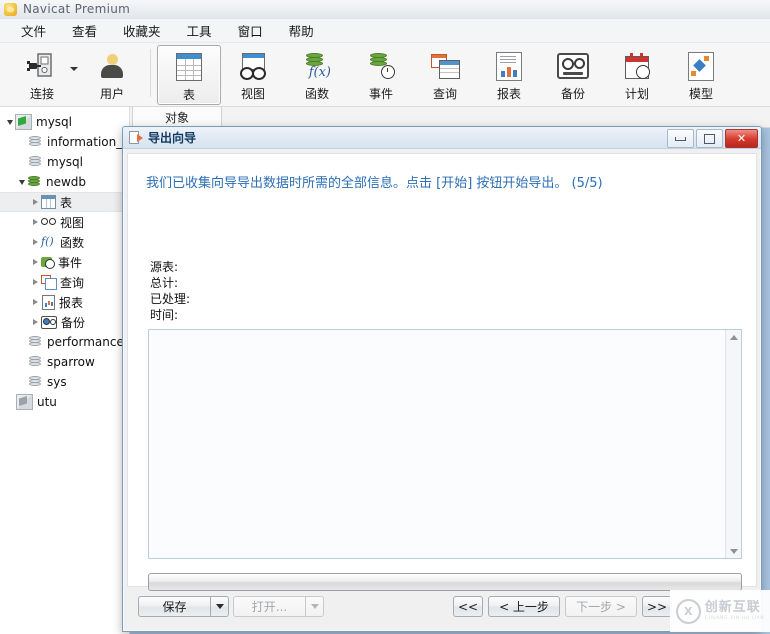 The height and width of the screenshot is (634, 770). Describe the element at coordinates (42, 66) in the screenshot. I see `connection-icon` at that location.